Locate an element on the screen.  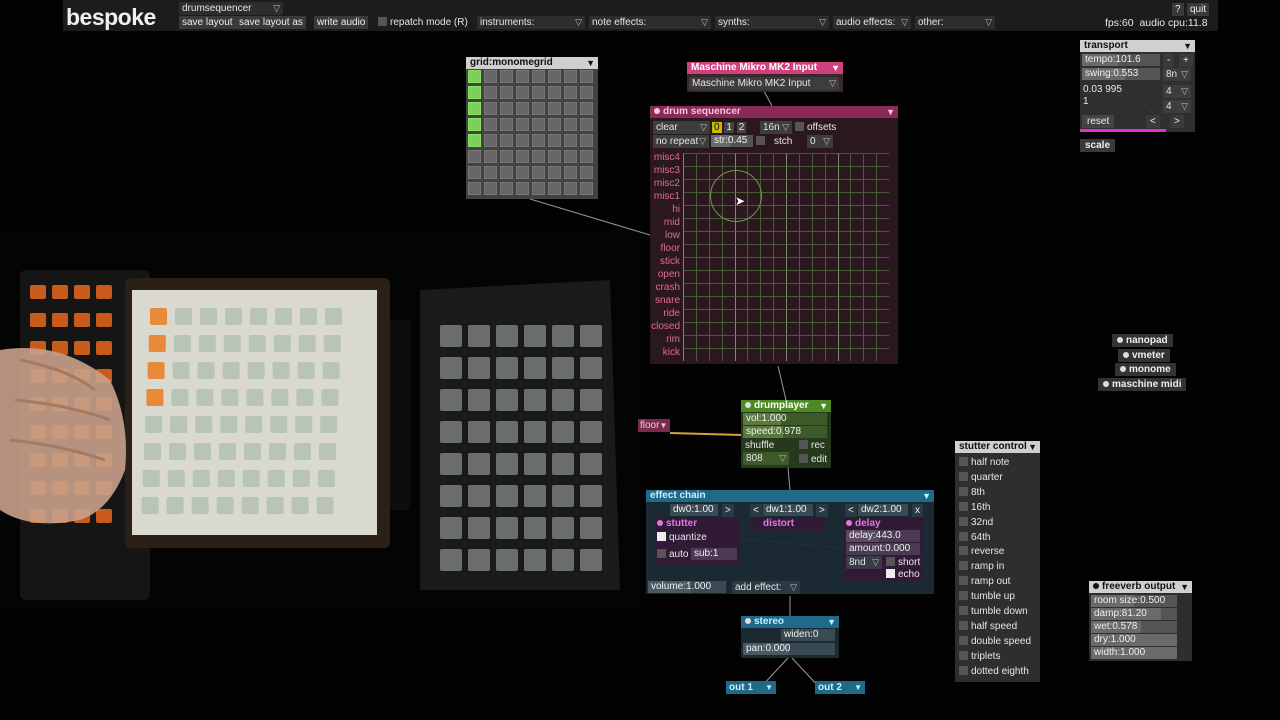
stutter-option: ramp out is located at coordinates (984, 581).